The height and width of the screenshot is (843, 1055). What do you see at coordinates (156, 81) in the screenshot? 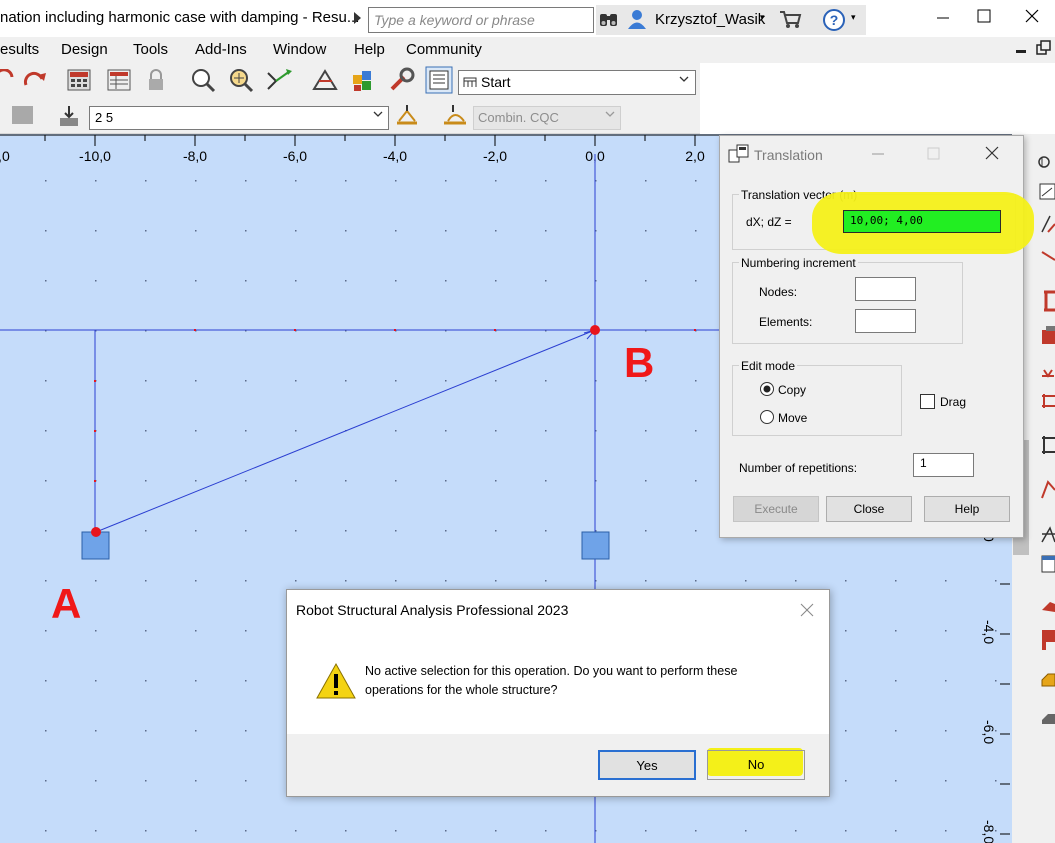
I see `lock-icon` at bounding box center [156, 81].